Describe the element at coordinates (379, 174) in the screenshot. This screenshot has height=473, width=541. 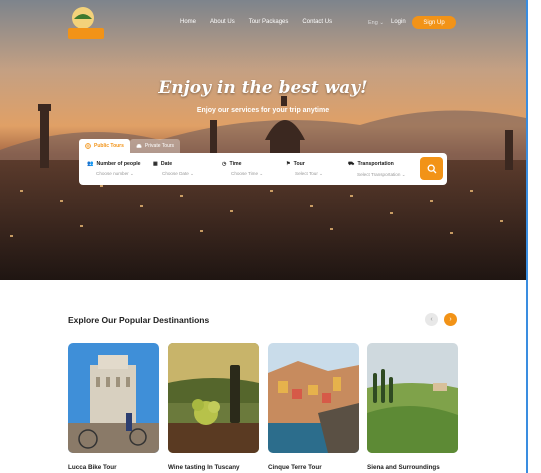
I see `field-value: Select Transportation` at that location.